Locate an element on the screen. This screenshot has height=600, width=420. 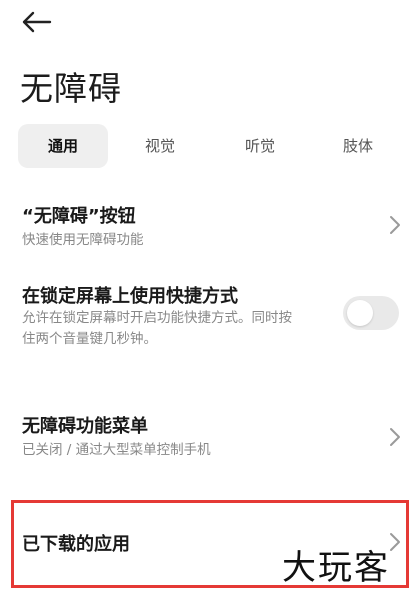
accessibility-menu-row: 无障碍功能菜单 已关闭 / 通过大型菜单控制手机 is located at coordinates (210, 437).